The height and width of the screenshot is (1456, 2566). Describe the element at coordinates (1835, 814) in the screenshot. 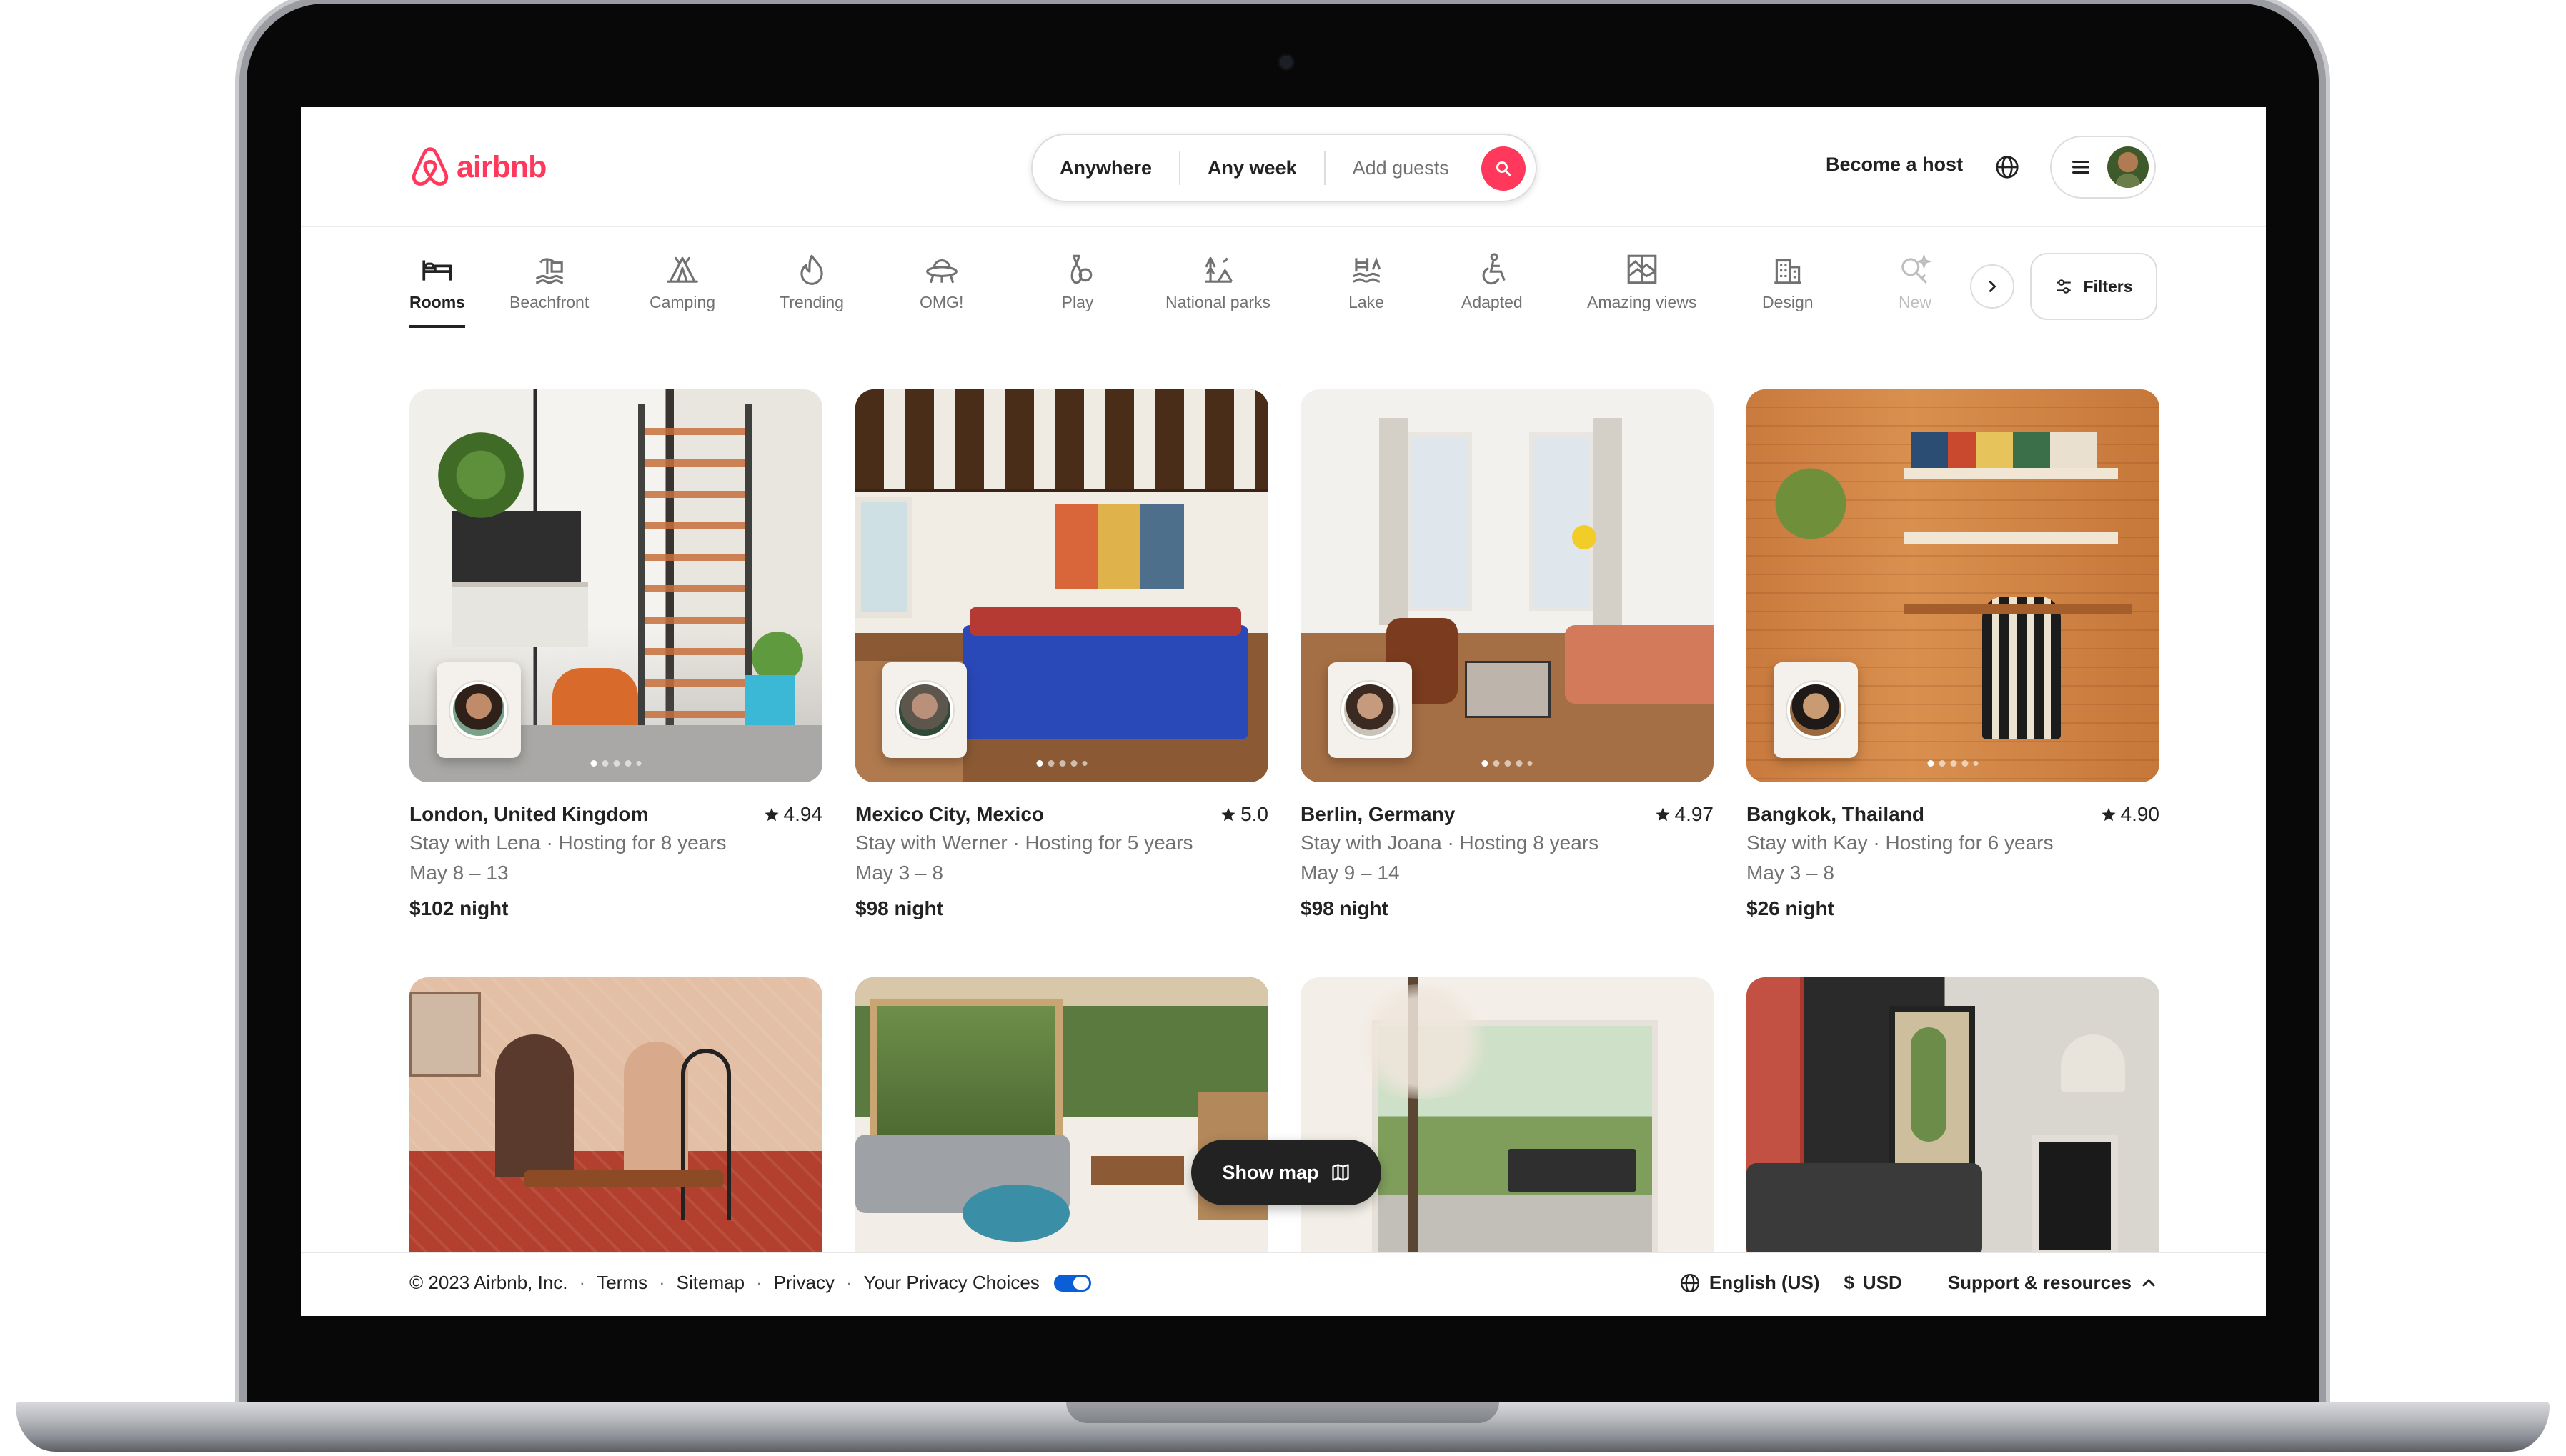

I see `listing-location: Bangkok, Thailand` at that location.